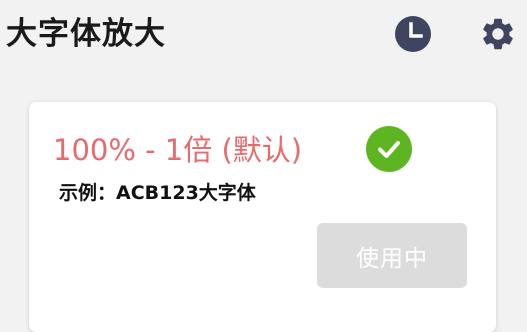 Image resolution: width=527 pixels, height=332 pixels. I want to click on sample-row: 示例：ACB123大字体, so click(157, 193).